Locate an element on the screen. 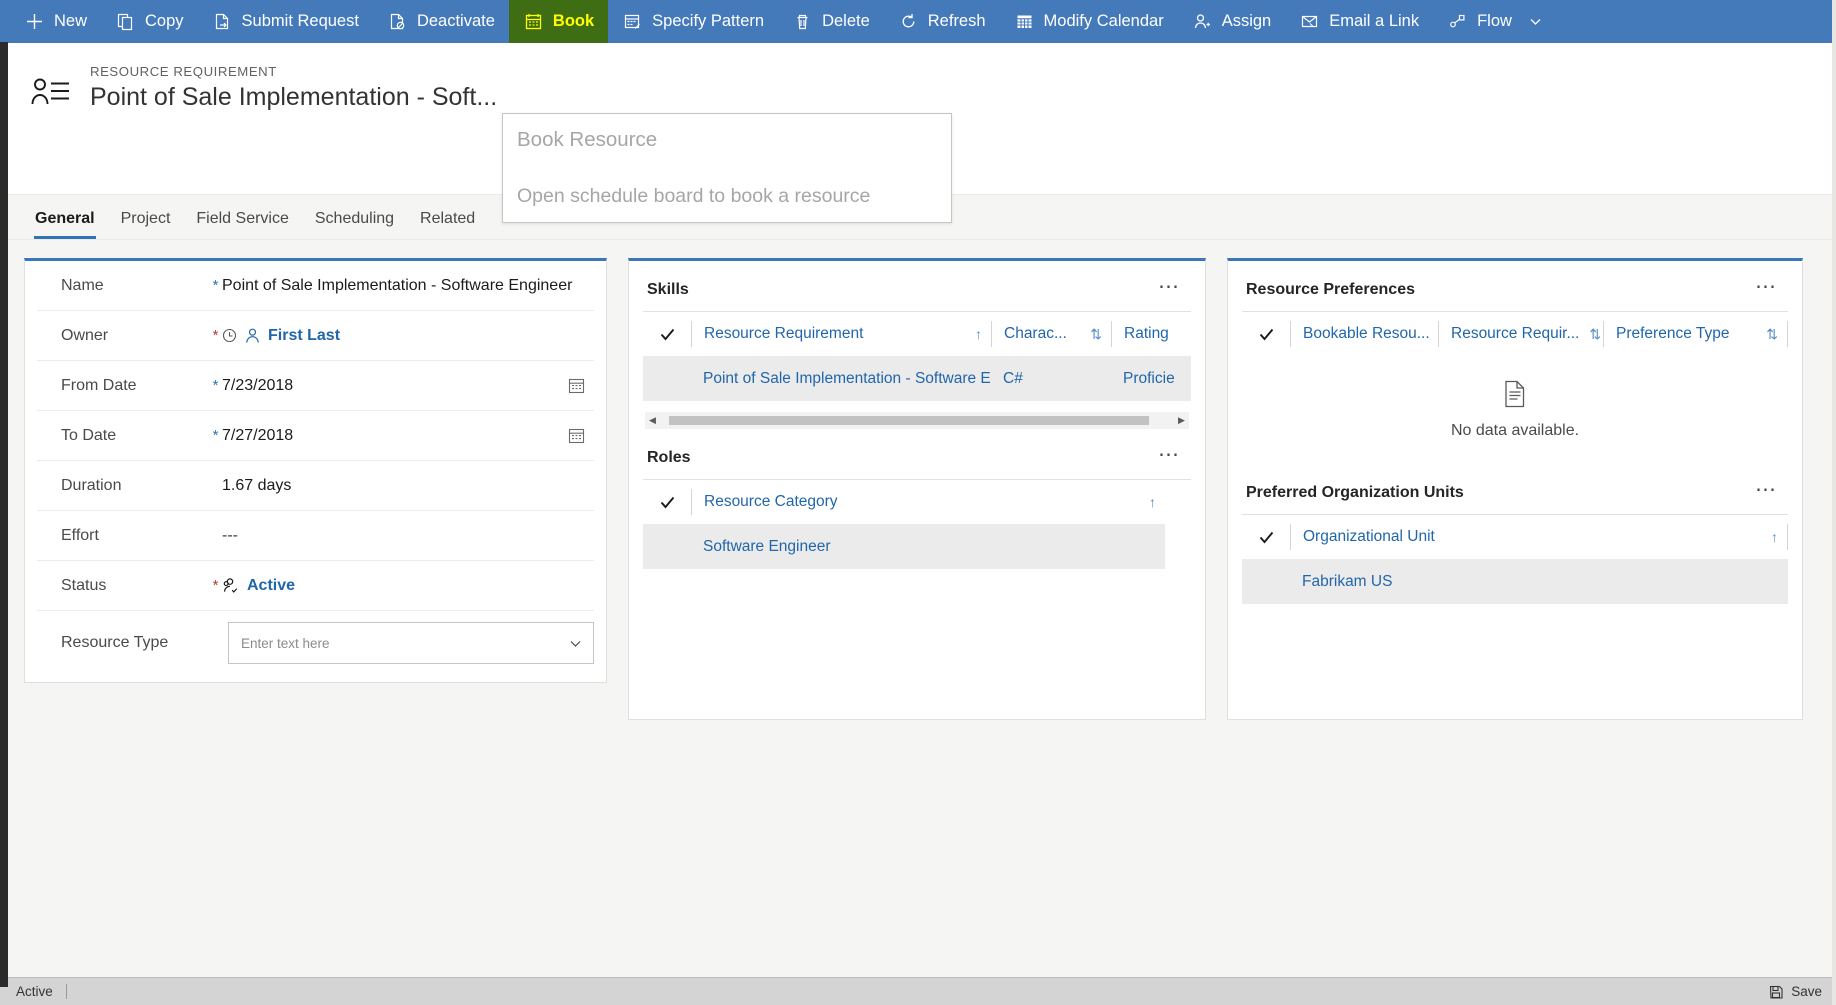 This screenshot has height=1005, width=1836. prefs-column-bookable-resource: Bookable Resou... ↑ is located at coordinates (1364, 334).